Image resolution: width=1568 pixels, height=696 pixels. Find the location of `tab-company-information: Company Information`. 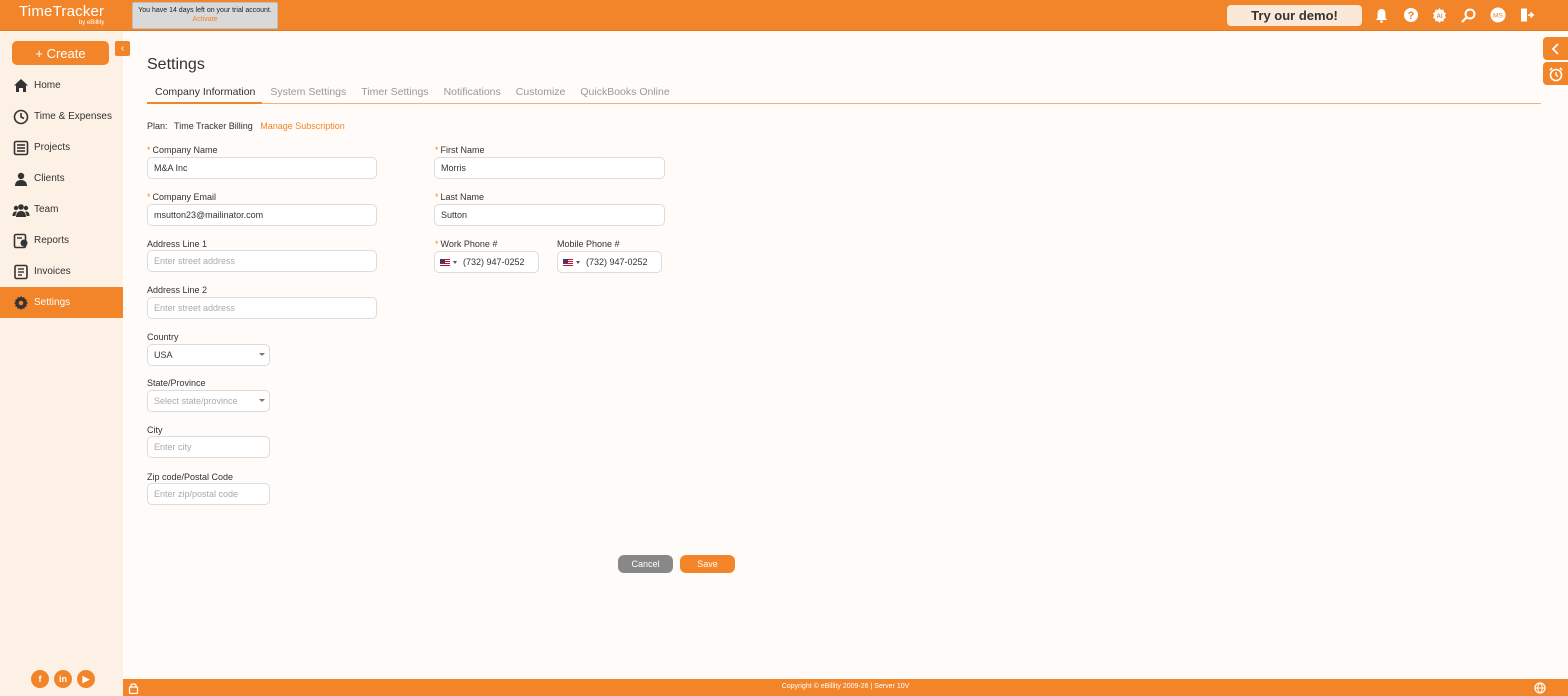

tab-company-information: Company Information is located at coordinates (205, 95).